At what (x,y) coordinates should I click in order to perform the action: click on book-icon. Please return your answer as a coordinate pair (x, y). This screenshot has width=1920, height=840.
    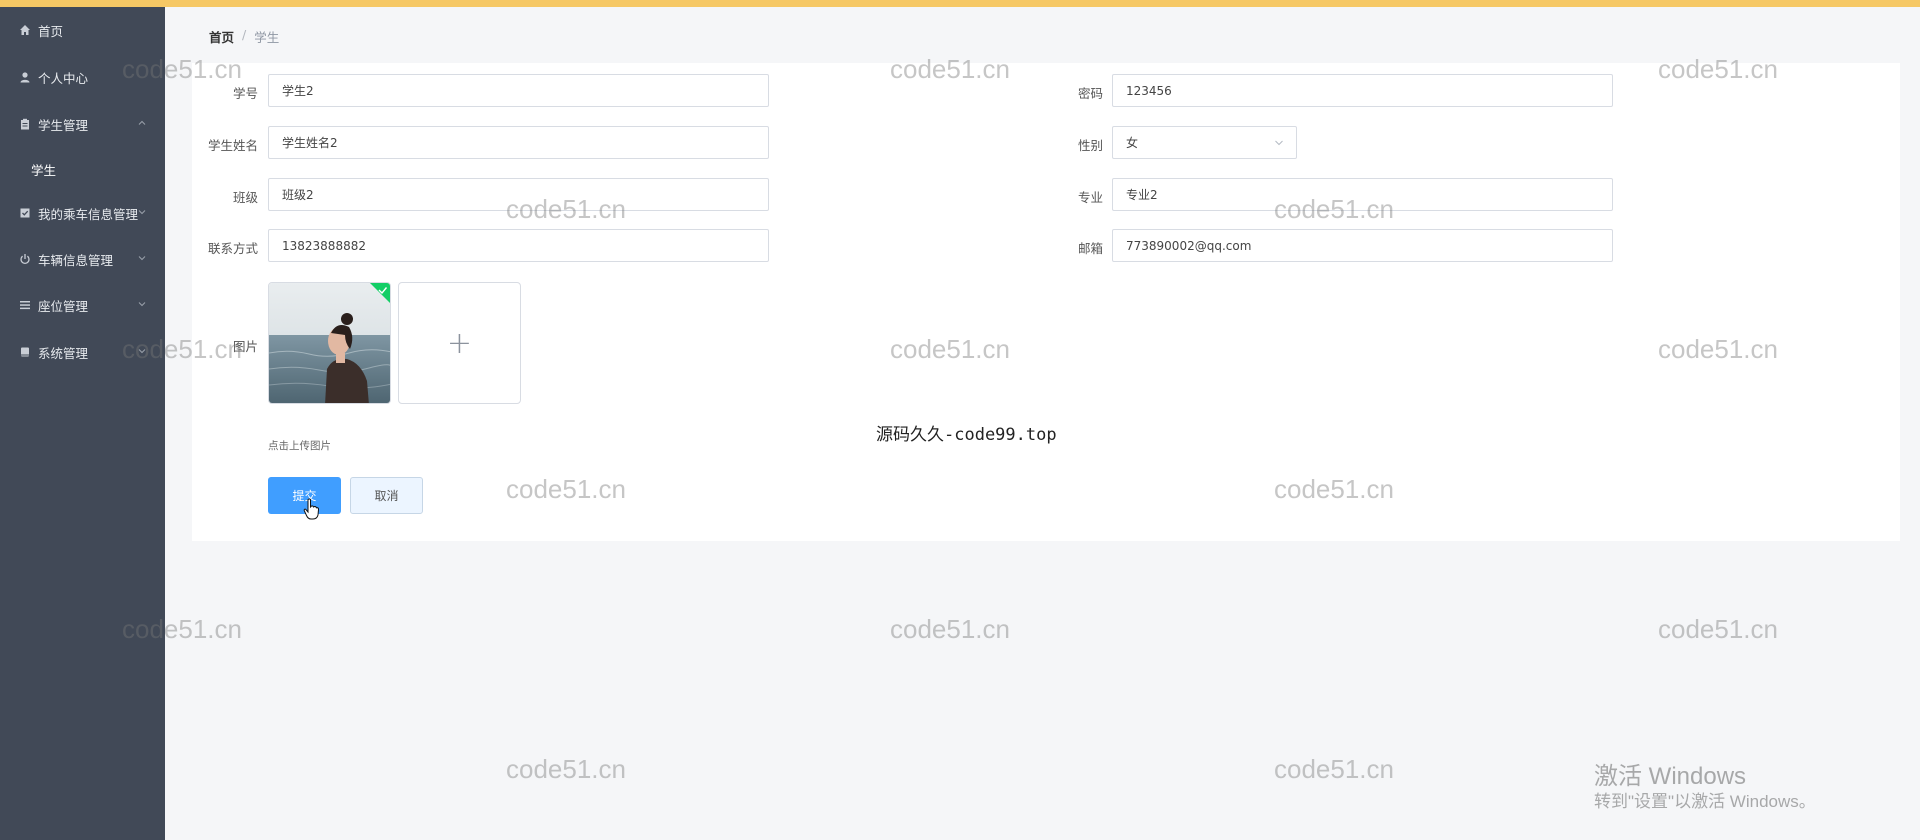
    Looking at the image, I should click on (25, 352).